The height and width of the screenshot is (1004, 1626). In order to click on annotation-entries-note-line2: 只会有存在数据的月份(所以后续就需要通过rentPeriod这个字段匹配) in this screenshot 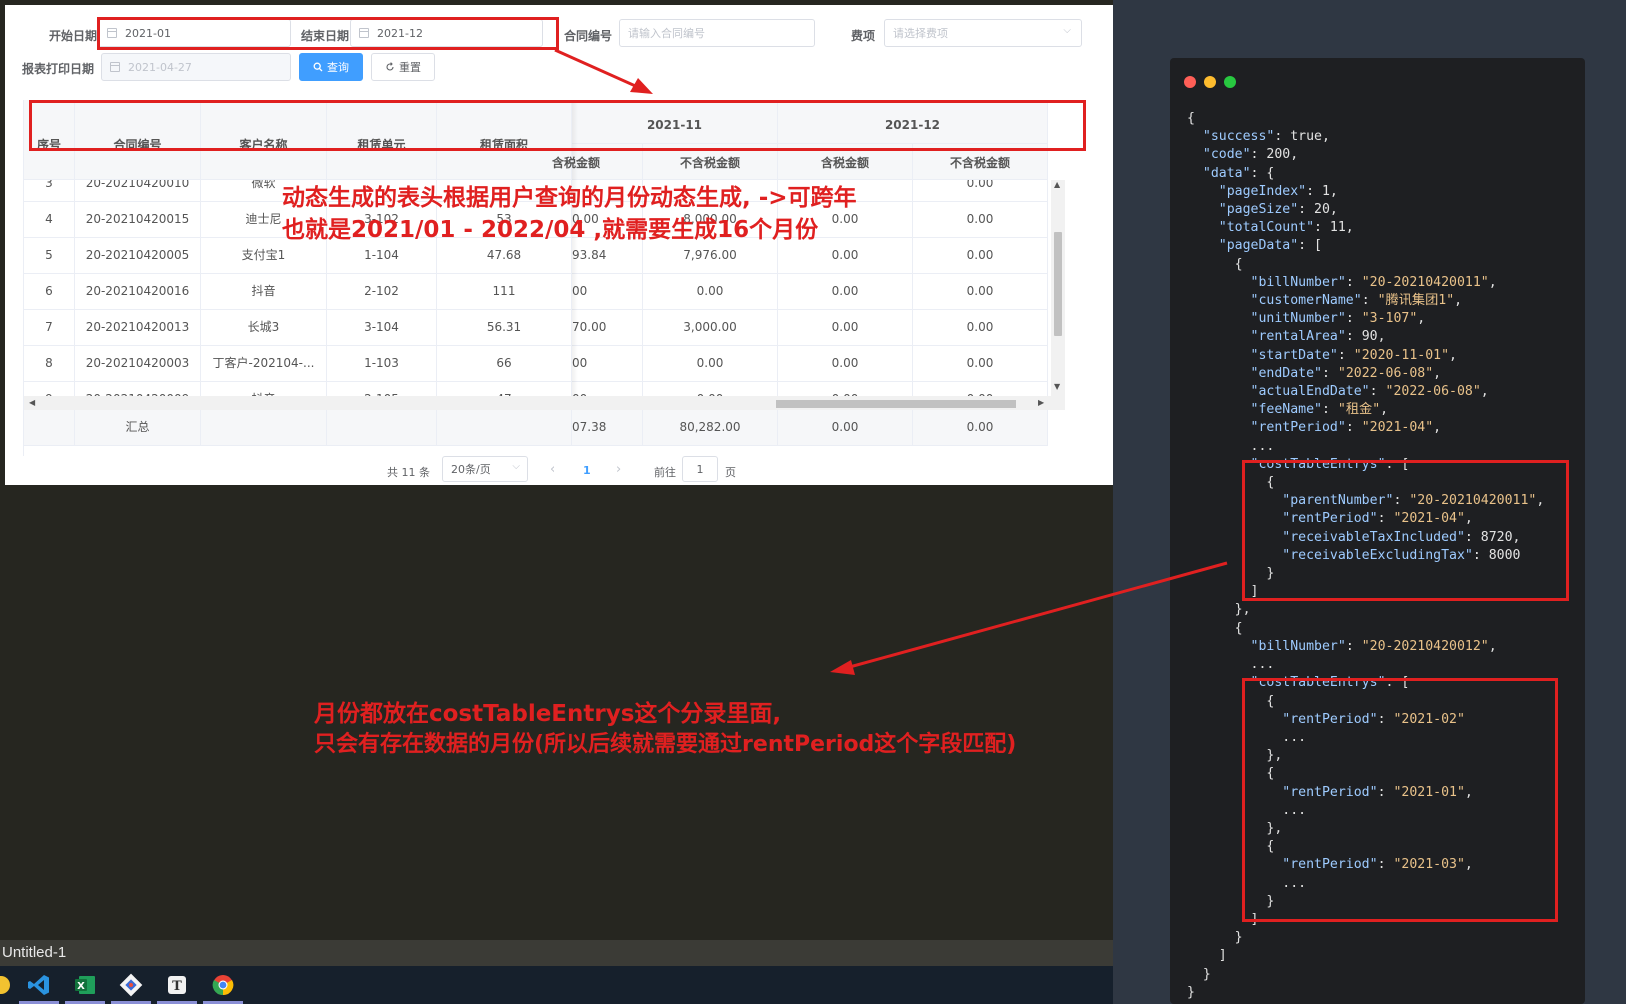, I will do `click(665, 744)`.